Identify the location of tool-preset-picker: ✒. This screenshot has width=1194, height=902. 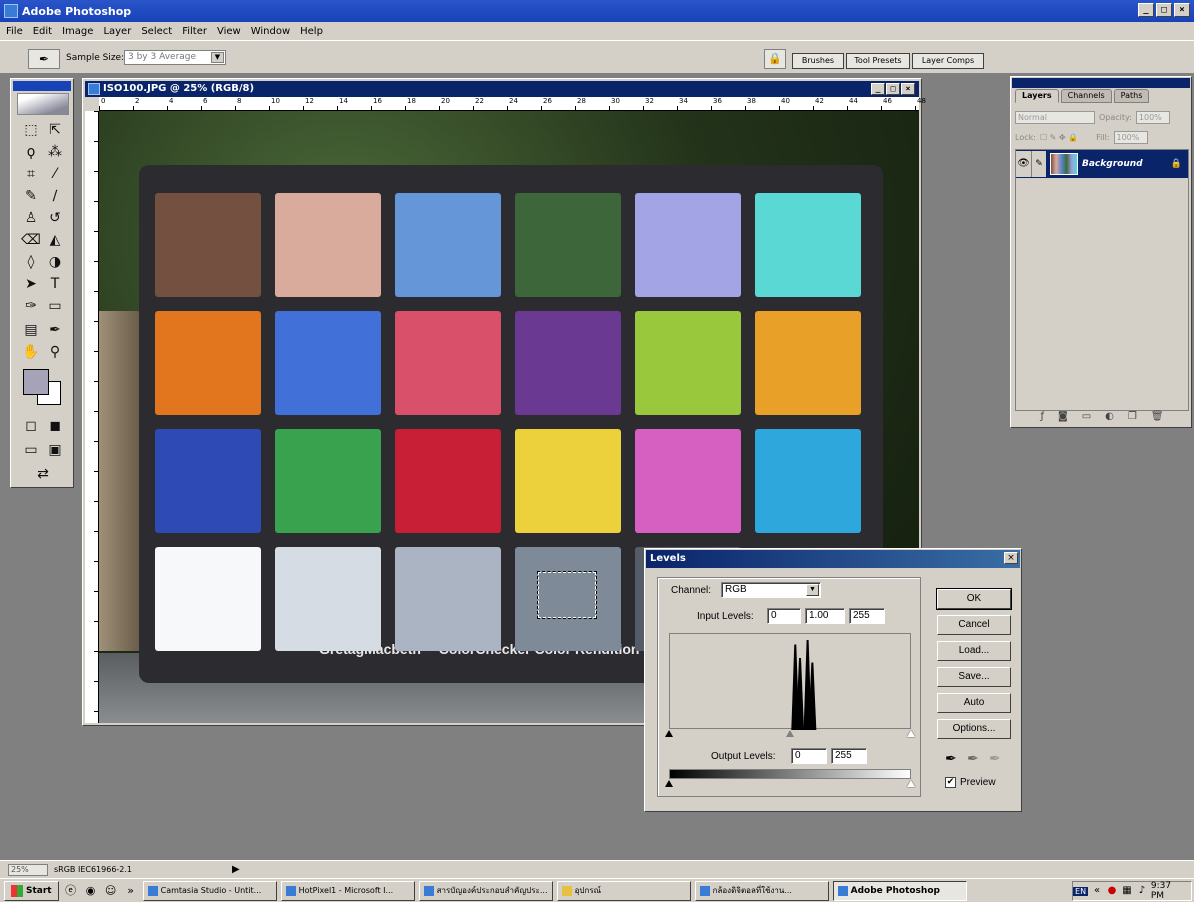
(44, 59).